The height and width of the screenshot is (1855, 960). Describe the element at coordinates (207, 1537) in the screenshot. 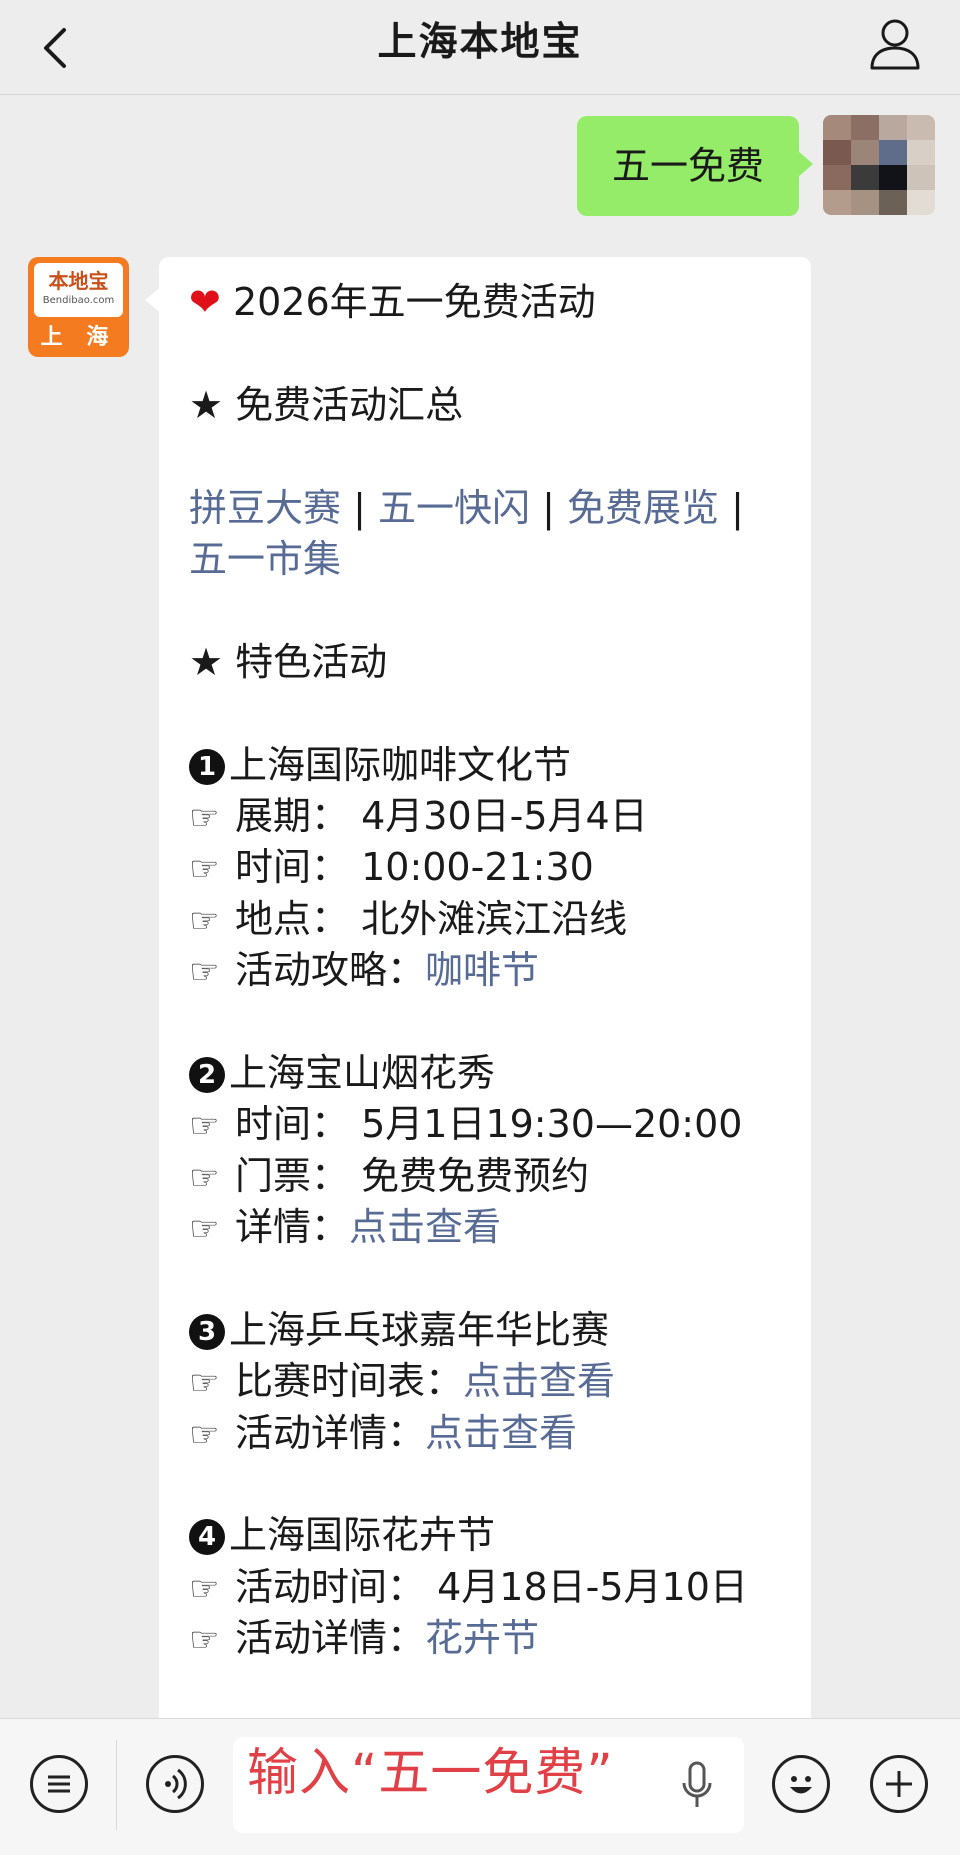

I see `event-number-badge: 4` at that location.